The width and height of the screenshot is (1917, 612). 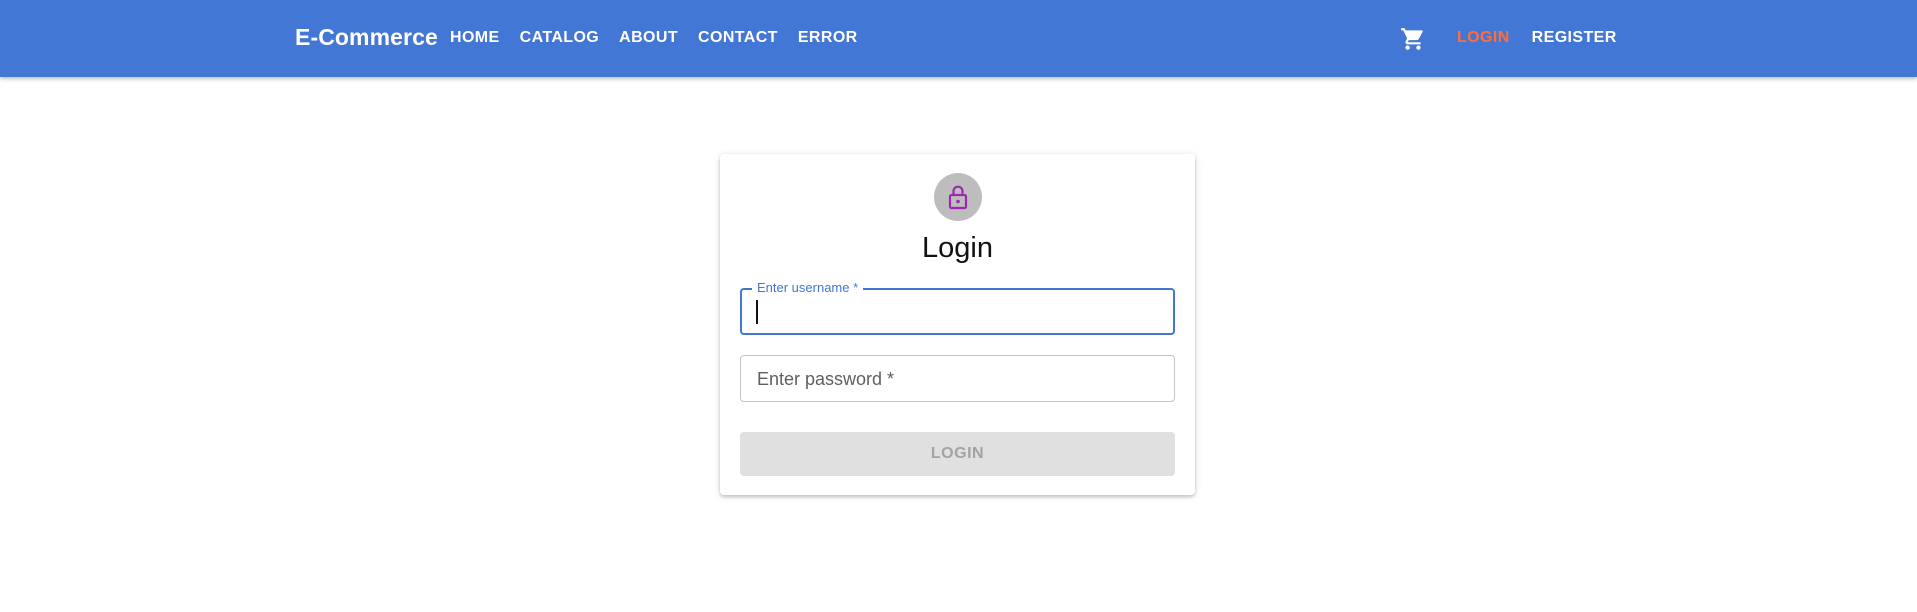 I want to click on nav-error: ERROR, so click(x=828, y=38).